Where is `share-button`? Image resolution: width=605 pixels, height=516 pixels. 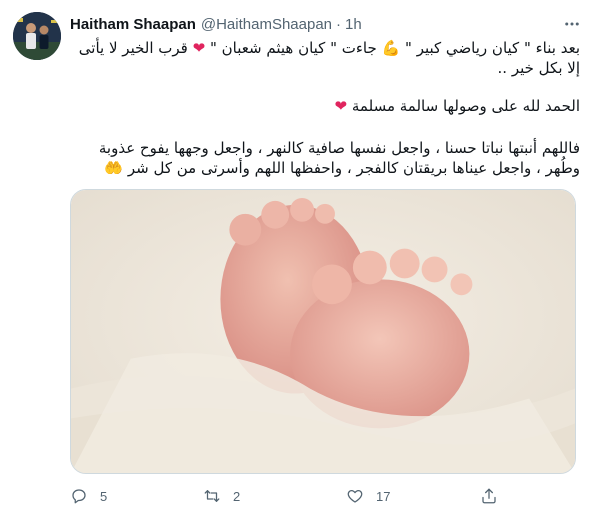
share-button is located at coordinates (489, 496).